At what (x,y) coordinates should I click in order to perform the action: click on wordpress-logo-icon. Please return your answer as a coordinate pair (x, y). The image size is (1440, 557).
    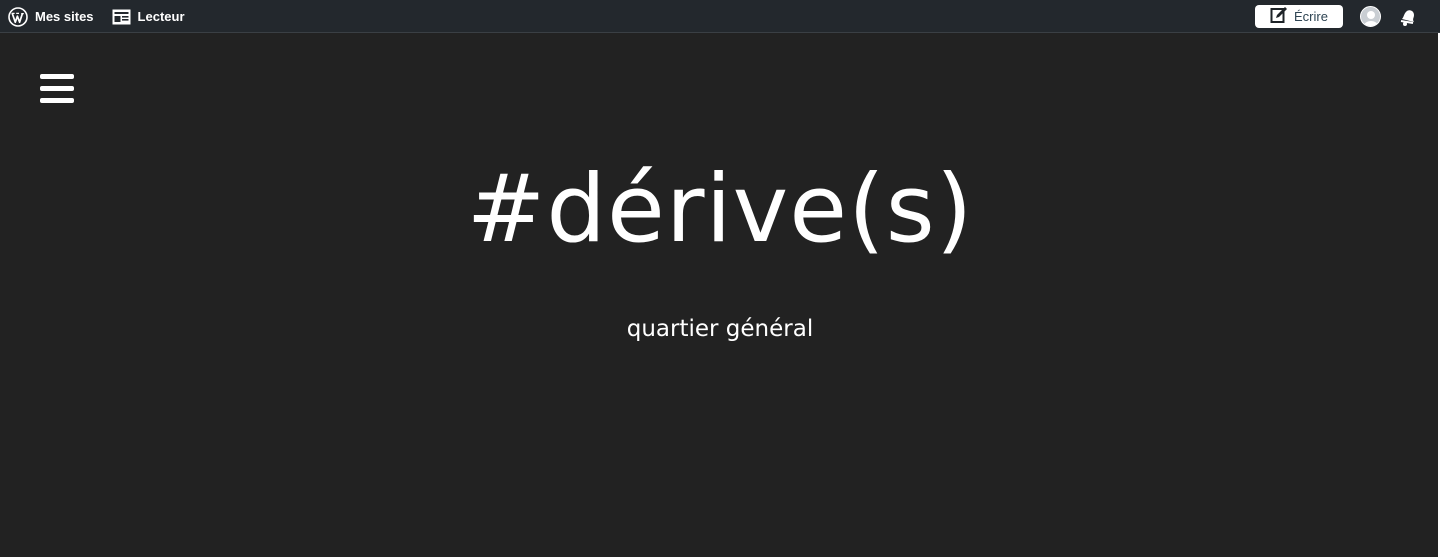
    Looking at the image, I should click on (18, 16).